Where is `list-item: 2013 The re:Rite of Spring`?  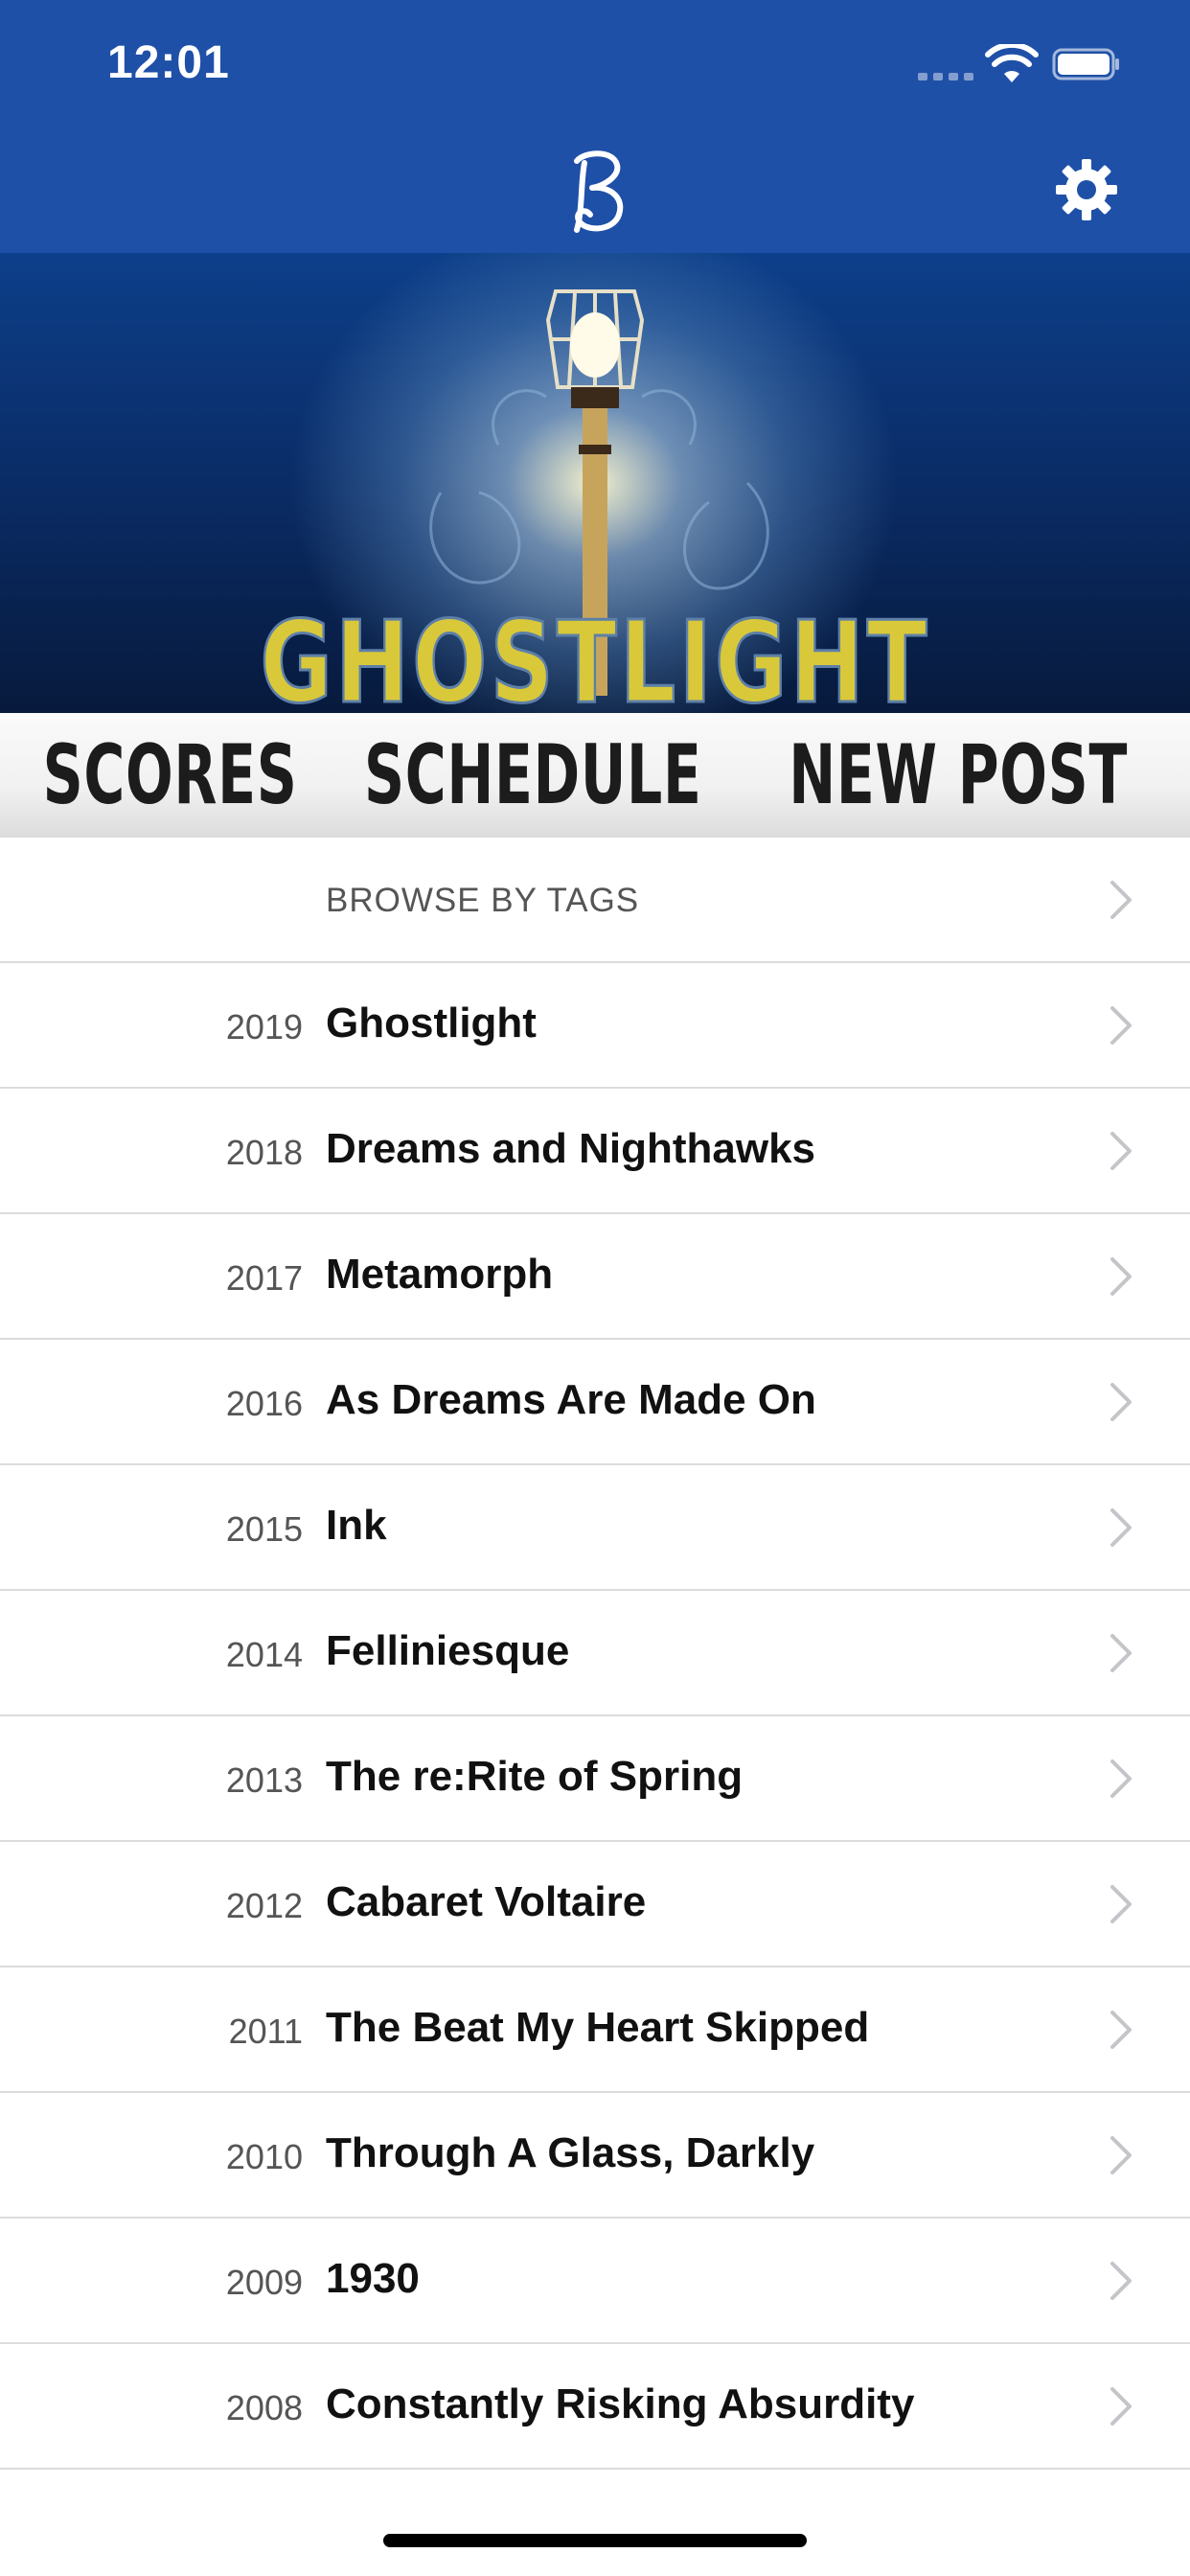 list-item: 2013 The re:Rite of Spring is located at coordinates (595, 1779).